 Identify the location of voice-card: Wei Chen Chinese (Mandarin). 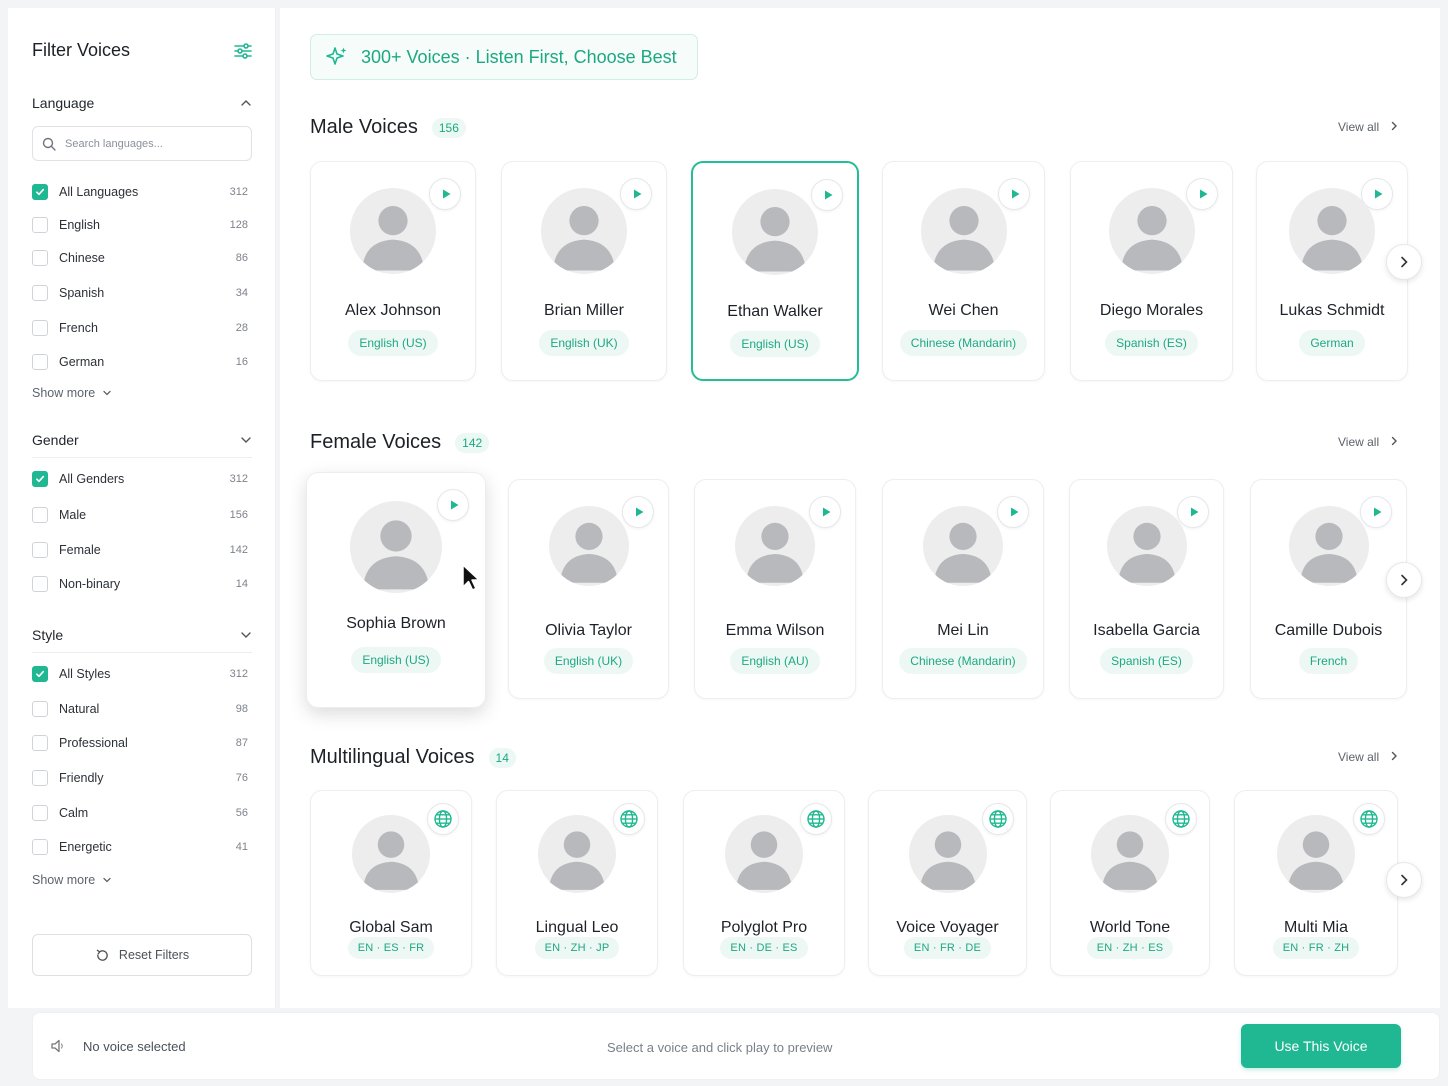
(963, 271).